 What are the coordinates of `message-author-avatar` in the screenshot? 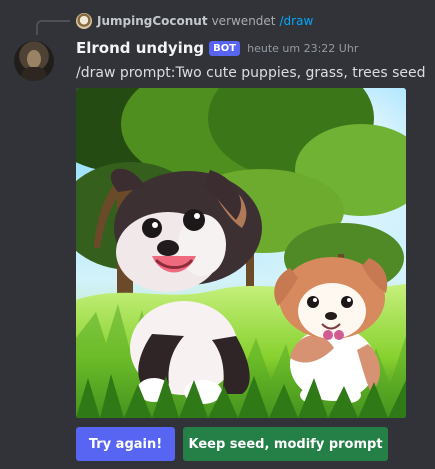 It's located at (34, 61).